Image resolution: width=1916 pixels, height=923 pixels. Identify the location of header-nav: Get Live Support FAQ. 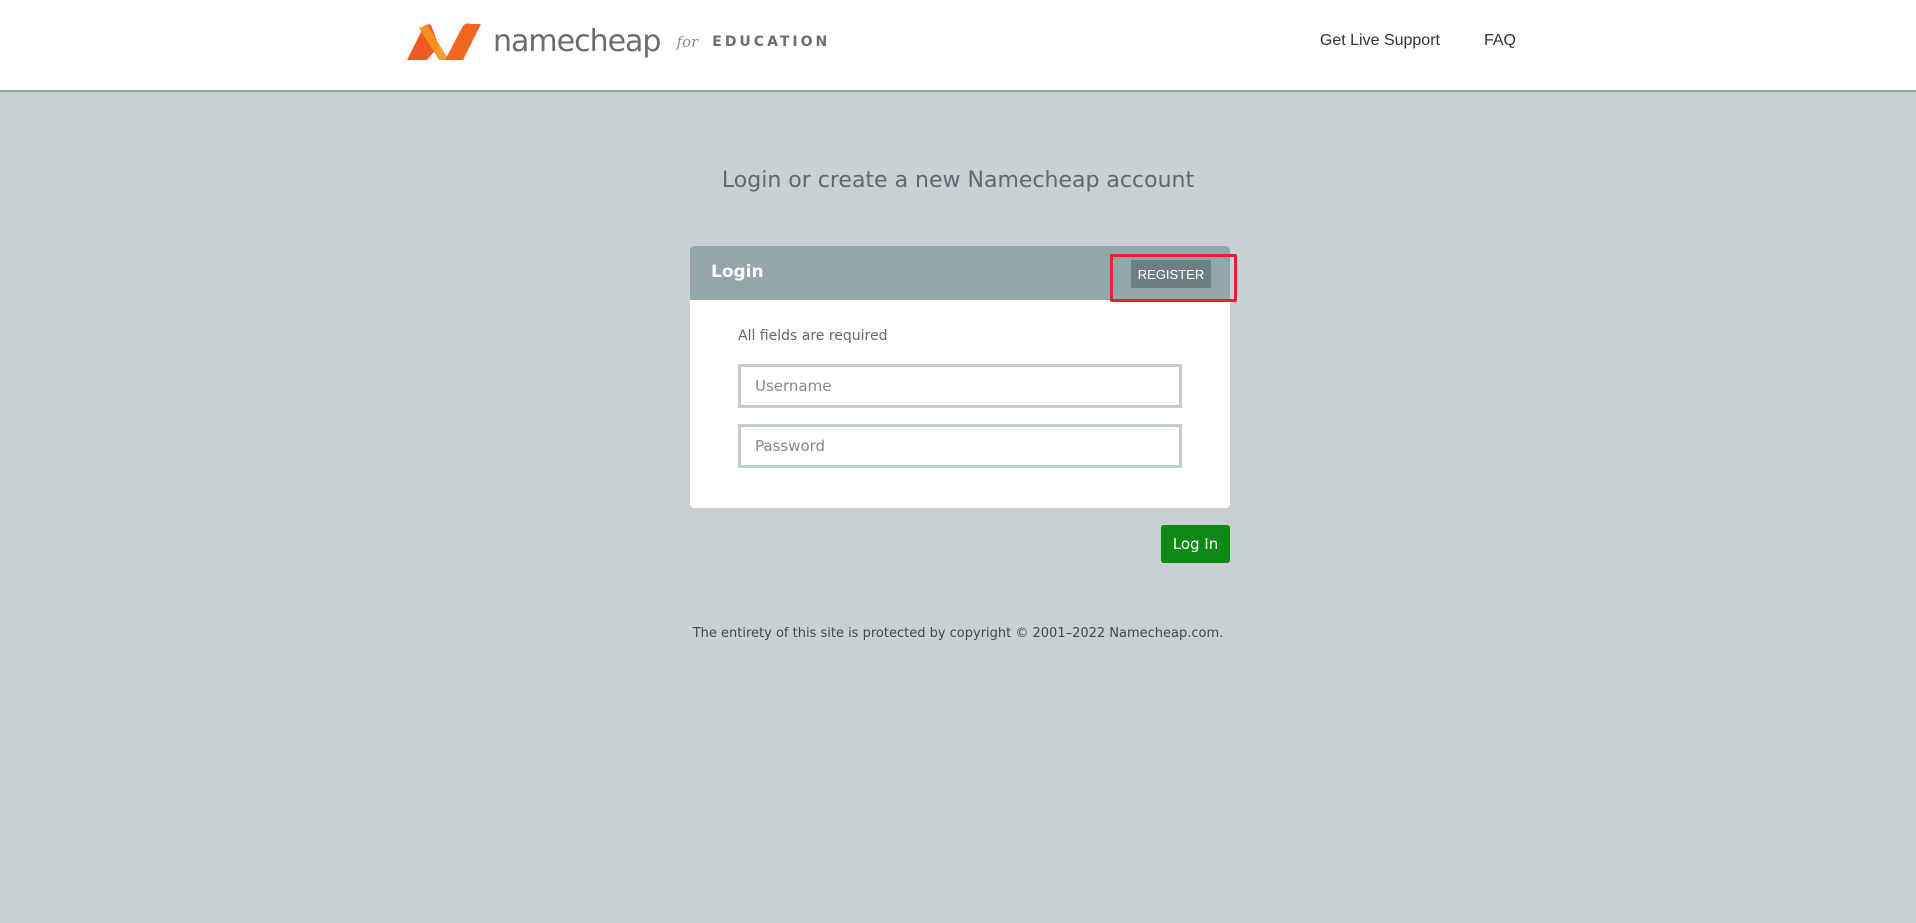
(1418, 41).